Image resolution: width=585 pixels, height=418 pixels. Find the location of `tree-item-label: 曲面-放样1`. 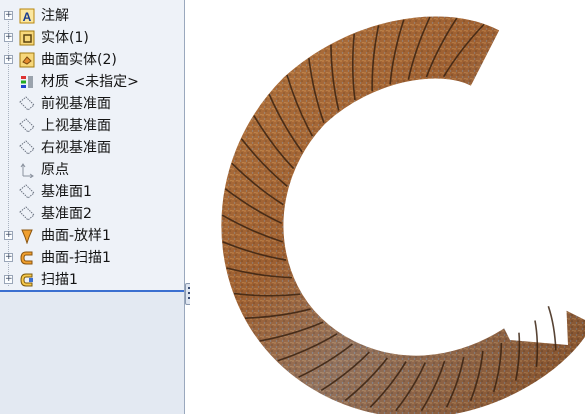

tree-item-label: 曲面-放样1 is located at coordinates (76, 236).